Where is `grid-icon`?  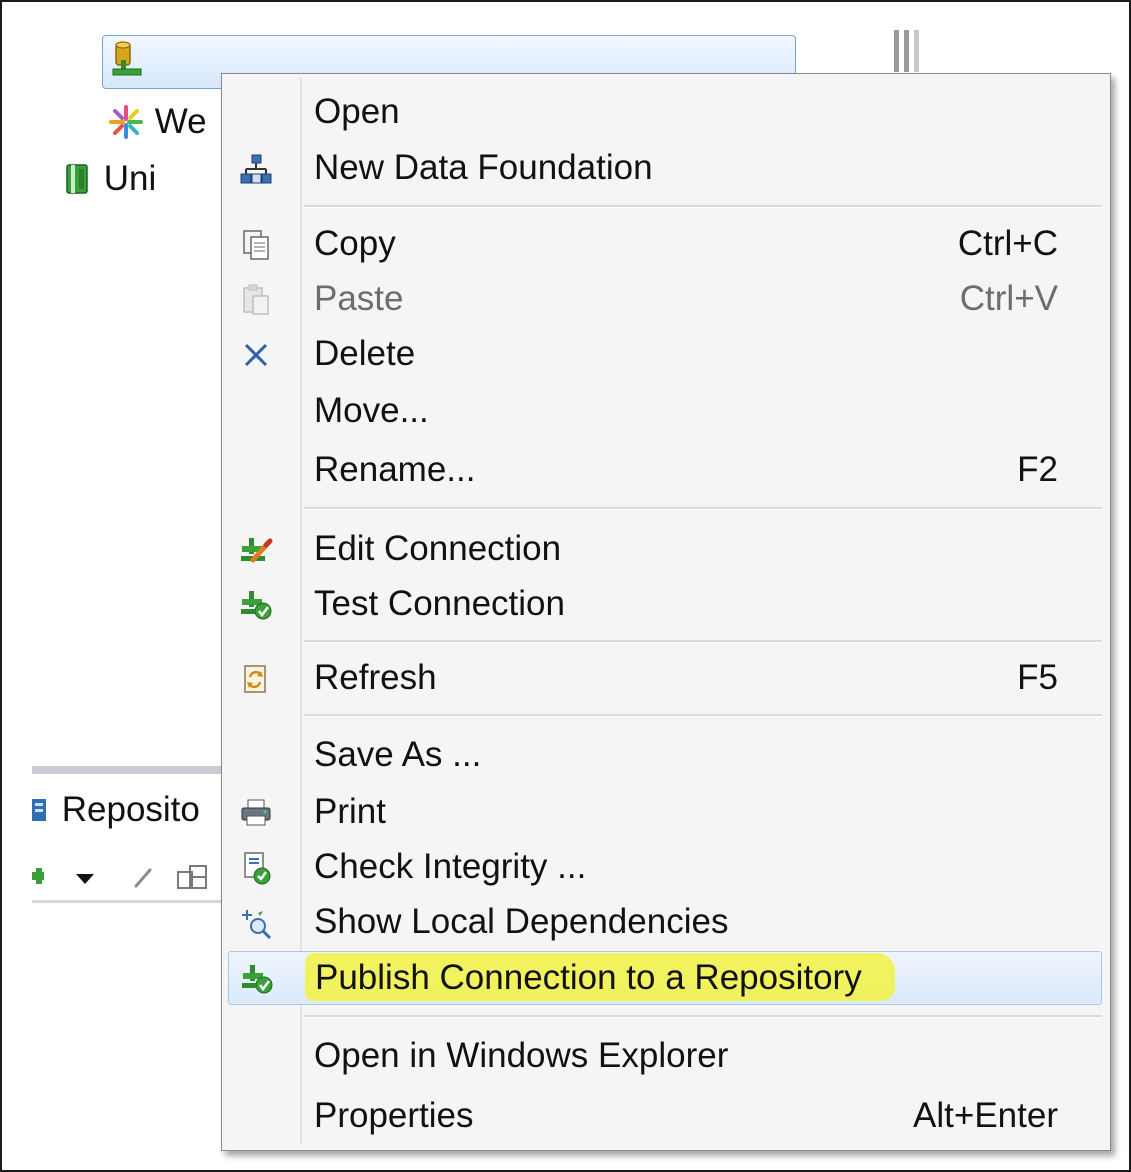 grid-icon is located at coordinates (193, 877).